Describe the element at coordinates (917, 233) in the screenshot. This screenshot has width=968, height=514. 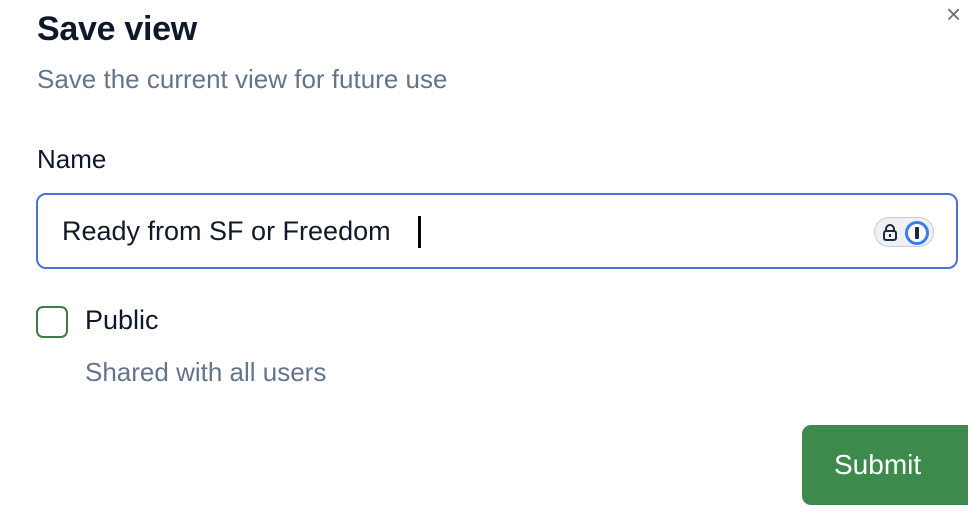
I see `1password-icon` at that location.